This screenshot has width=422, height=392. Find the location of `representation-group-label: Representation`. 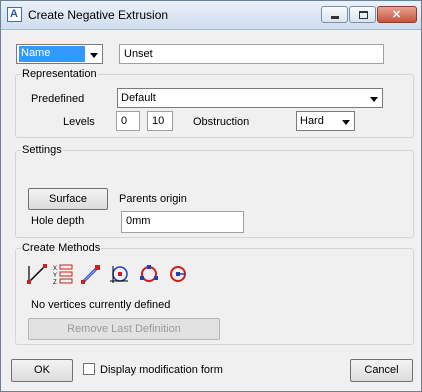

representation-group-label: Representation is located at coordinates (59, 74).